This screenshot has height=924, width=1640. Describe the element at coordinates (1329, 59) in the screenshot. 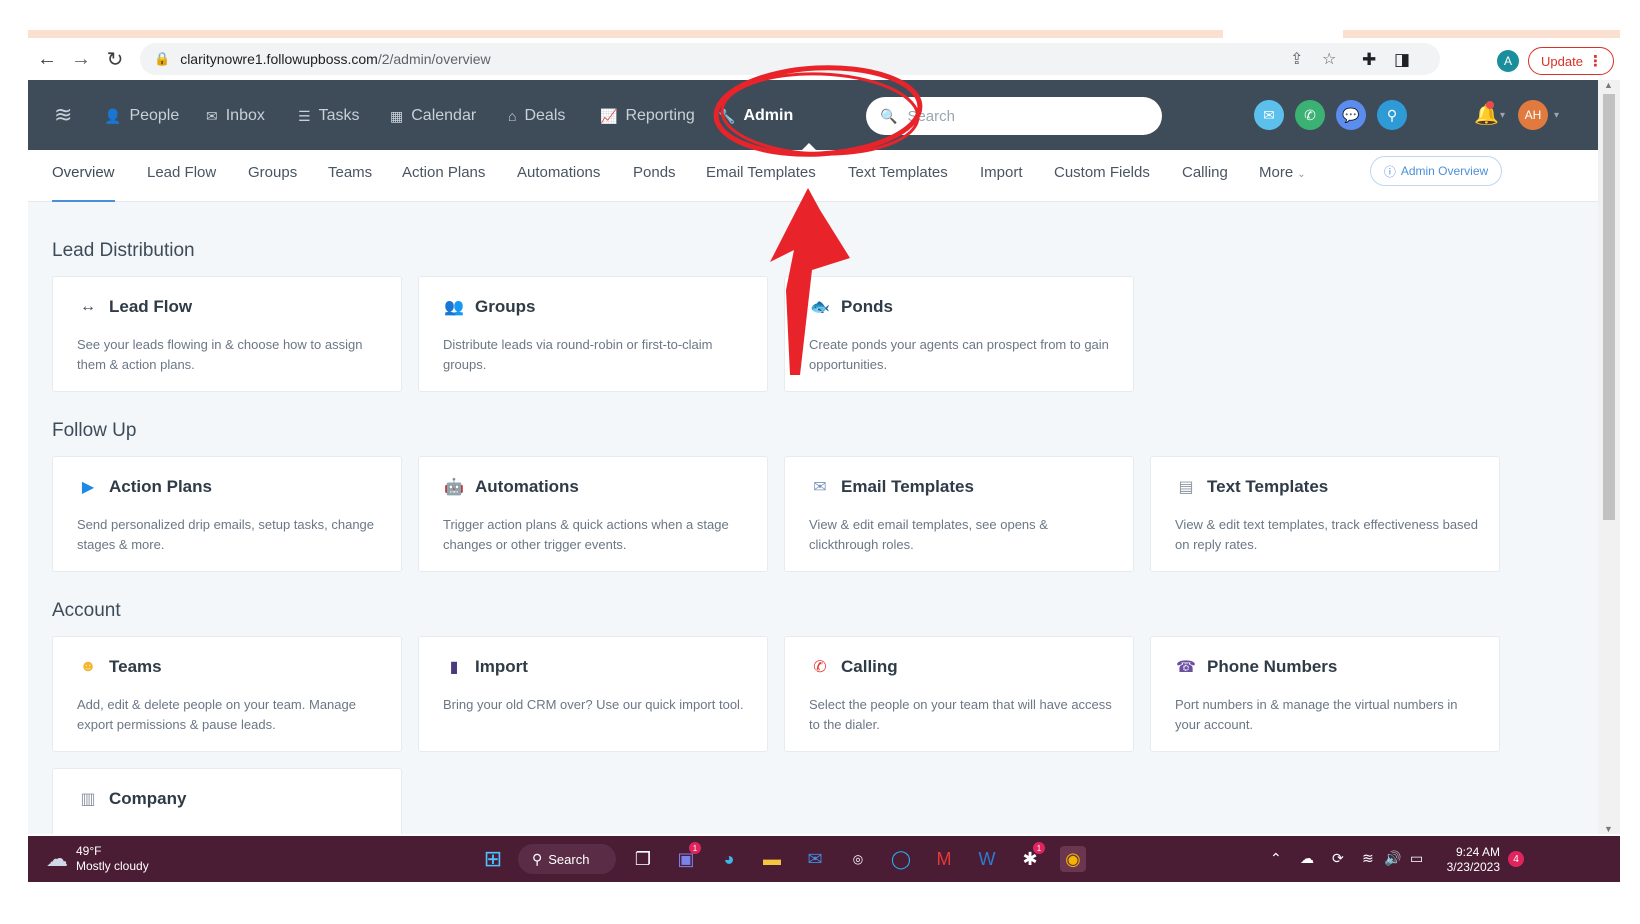

I see `bookmark-star-icon: ☆` at that location.